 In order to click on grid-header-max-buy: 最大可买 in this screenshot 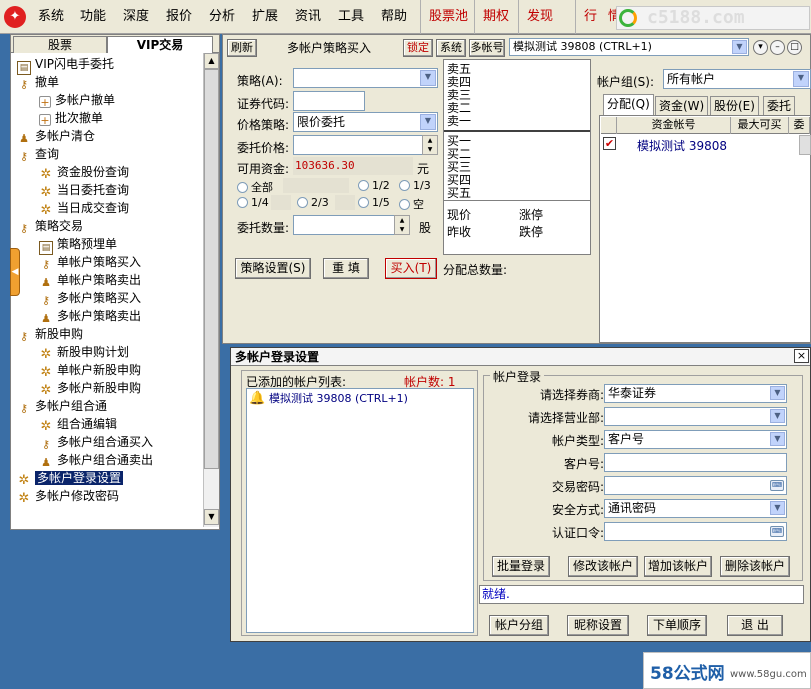, I will do `click(760, 125)`.